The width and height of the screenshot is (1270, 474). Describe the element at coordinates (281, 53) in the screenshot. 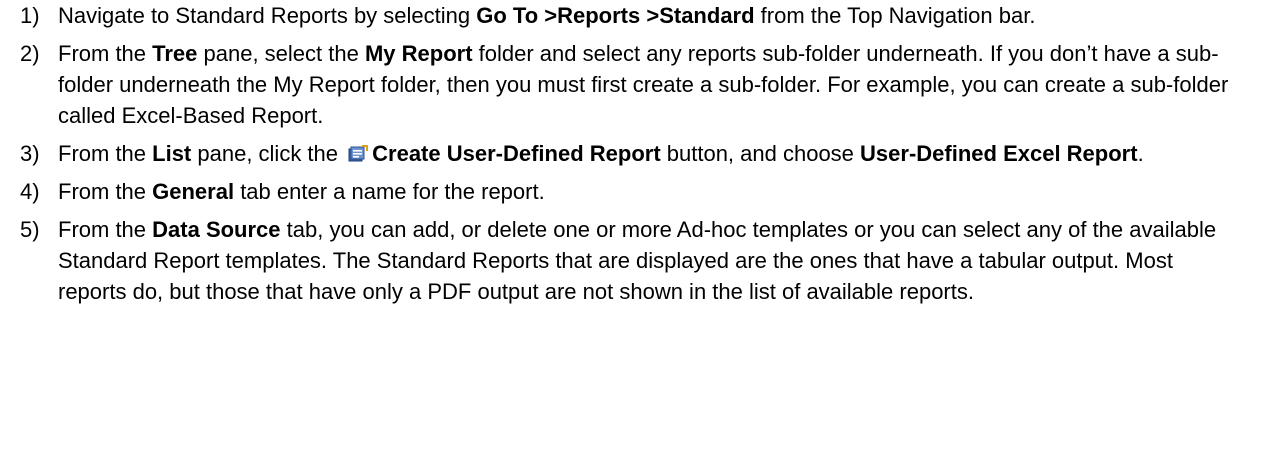

I see `step-text: pane, select the` at that location.